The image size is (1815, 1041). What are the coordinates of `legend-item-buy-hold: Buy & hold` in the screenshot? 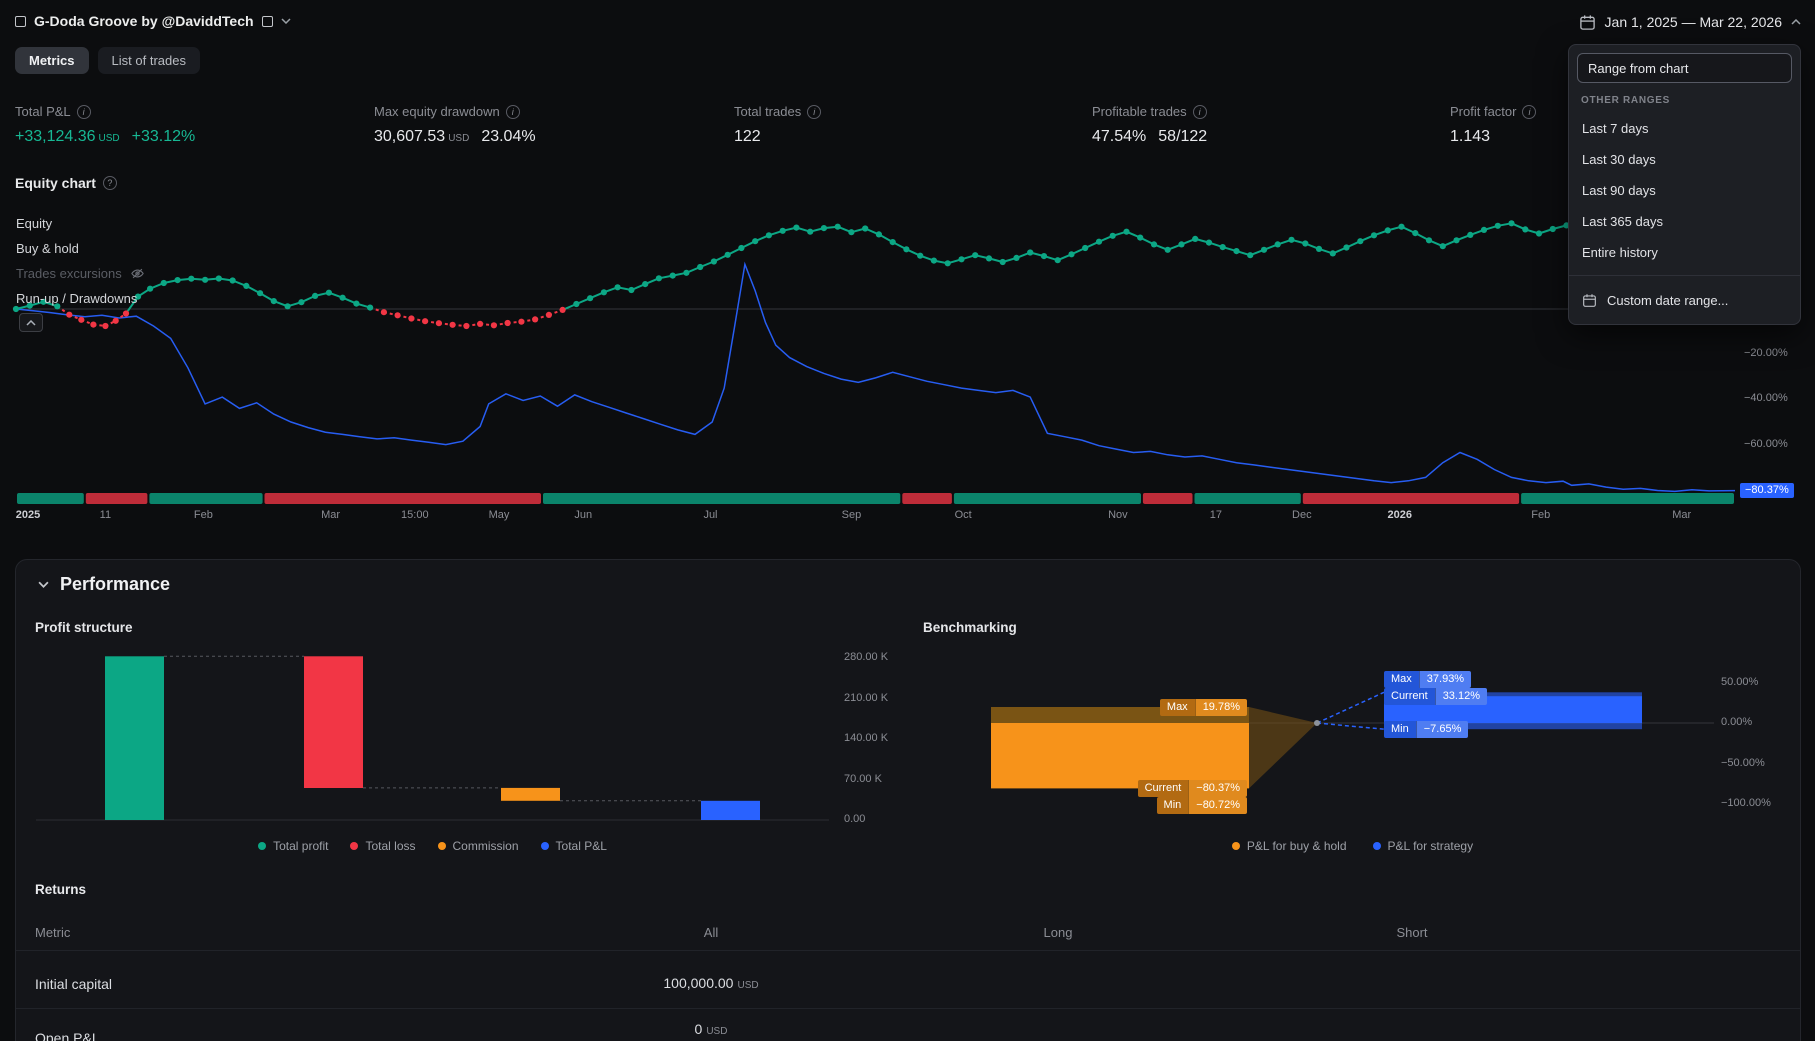 It's located at (80, 248).